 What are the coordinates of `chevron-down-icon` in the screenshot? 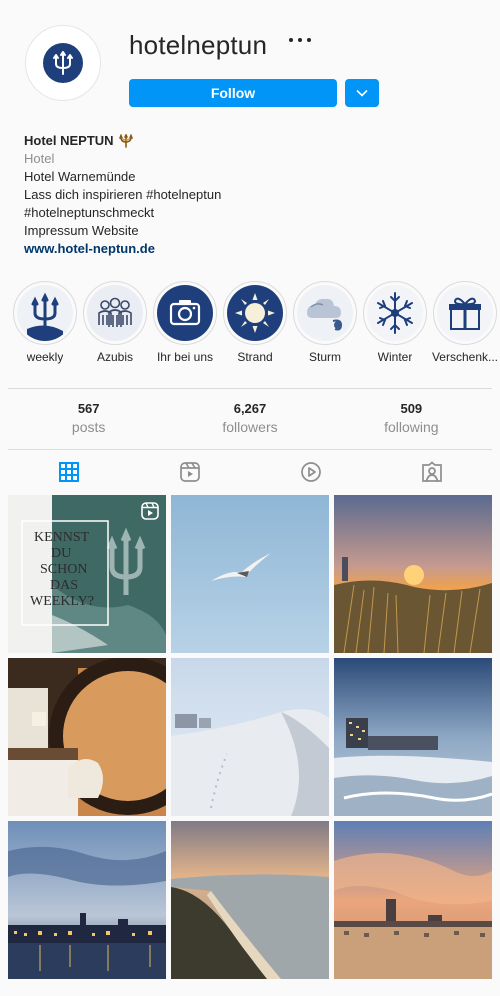 It's located at (362, 93).